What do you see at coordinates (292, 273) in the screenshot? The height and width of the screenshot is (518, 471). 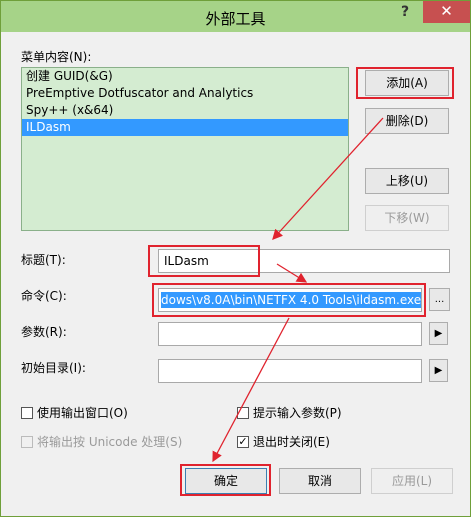 I see `arrow-title-to-command` at bounding box center [292, 273].